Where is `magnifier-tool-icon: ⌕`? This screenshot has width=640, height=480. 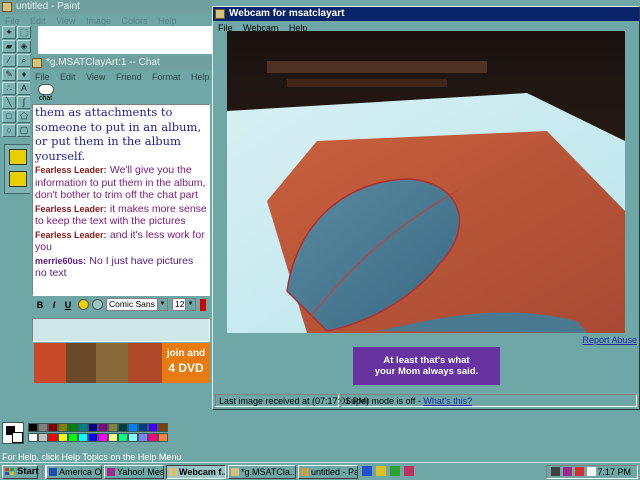 magnifier-tool-icon: ⌕ is located at coordinates (24, 60).